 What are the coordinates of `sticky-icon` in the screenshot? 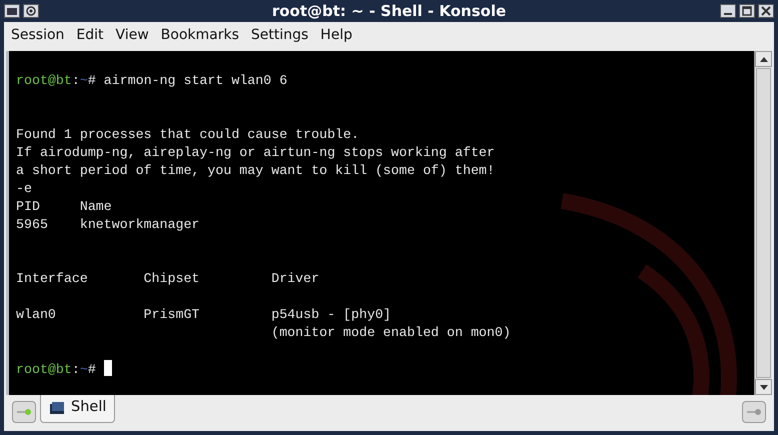 It's located at (31, 11).